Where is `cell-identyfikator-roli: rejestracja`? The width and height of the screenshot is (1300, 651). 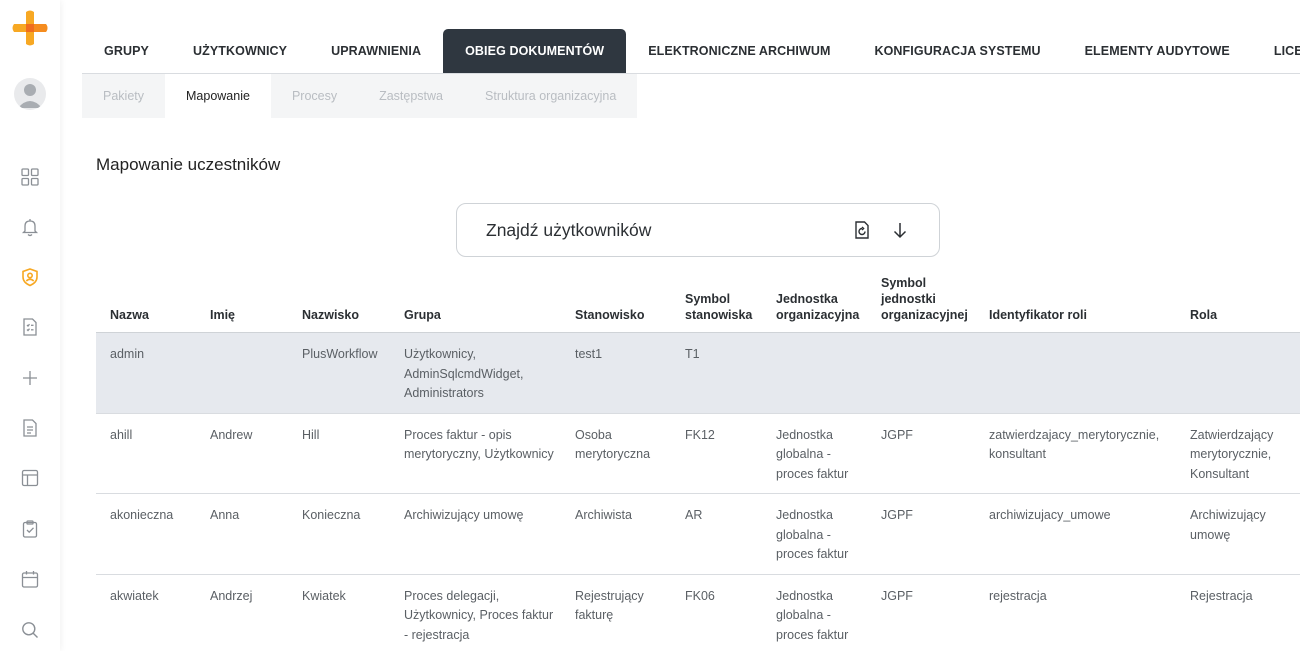 cell-identyfikator-roli: rejestracja is located at coordinates (1018, 595).